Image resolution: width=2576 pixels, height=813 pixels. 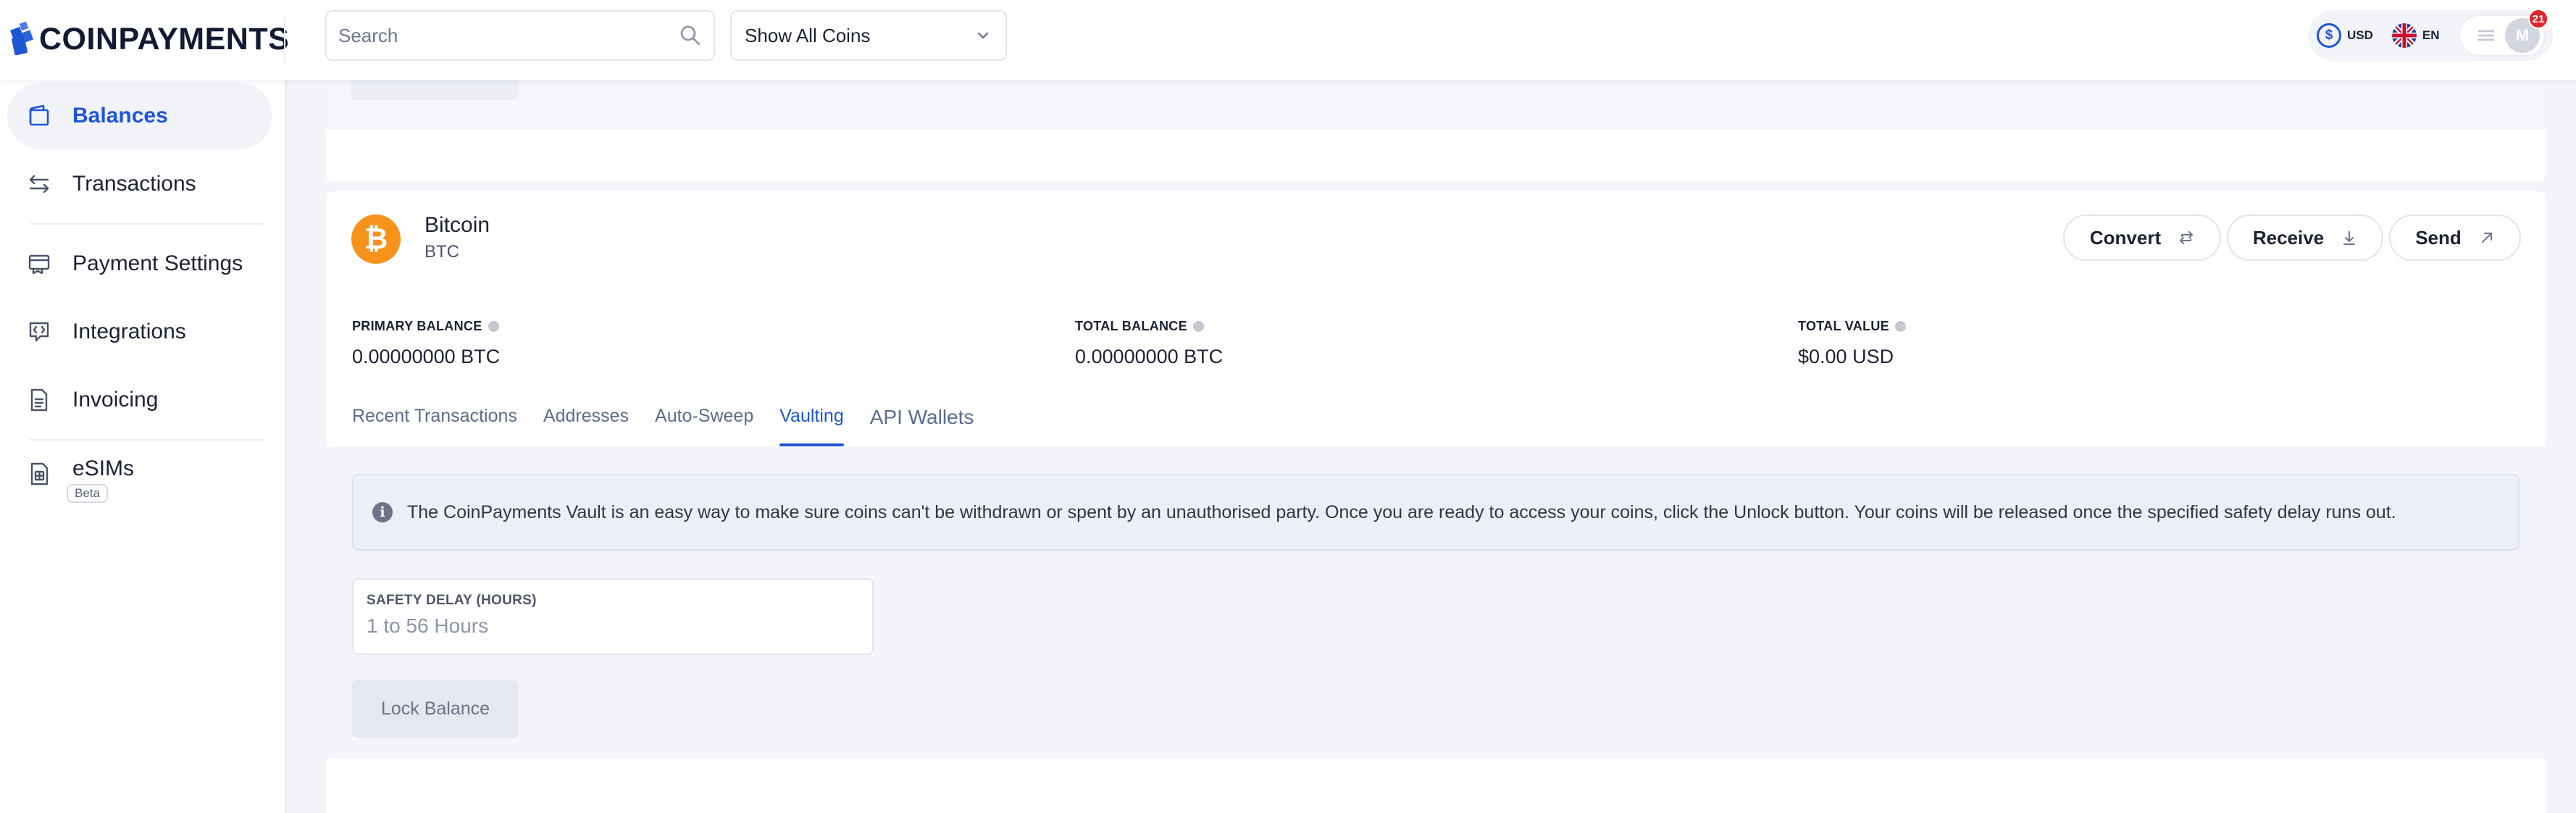 I want to click on invoice-icon, so click(x=39, y=400).